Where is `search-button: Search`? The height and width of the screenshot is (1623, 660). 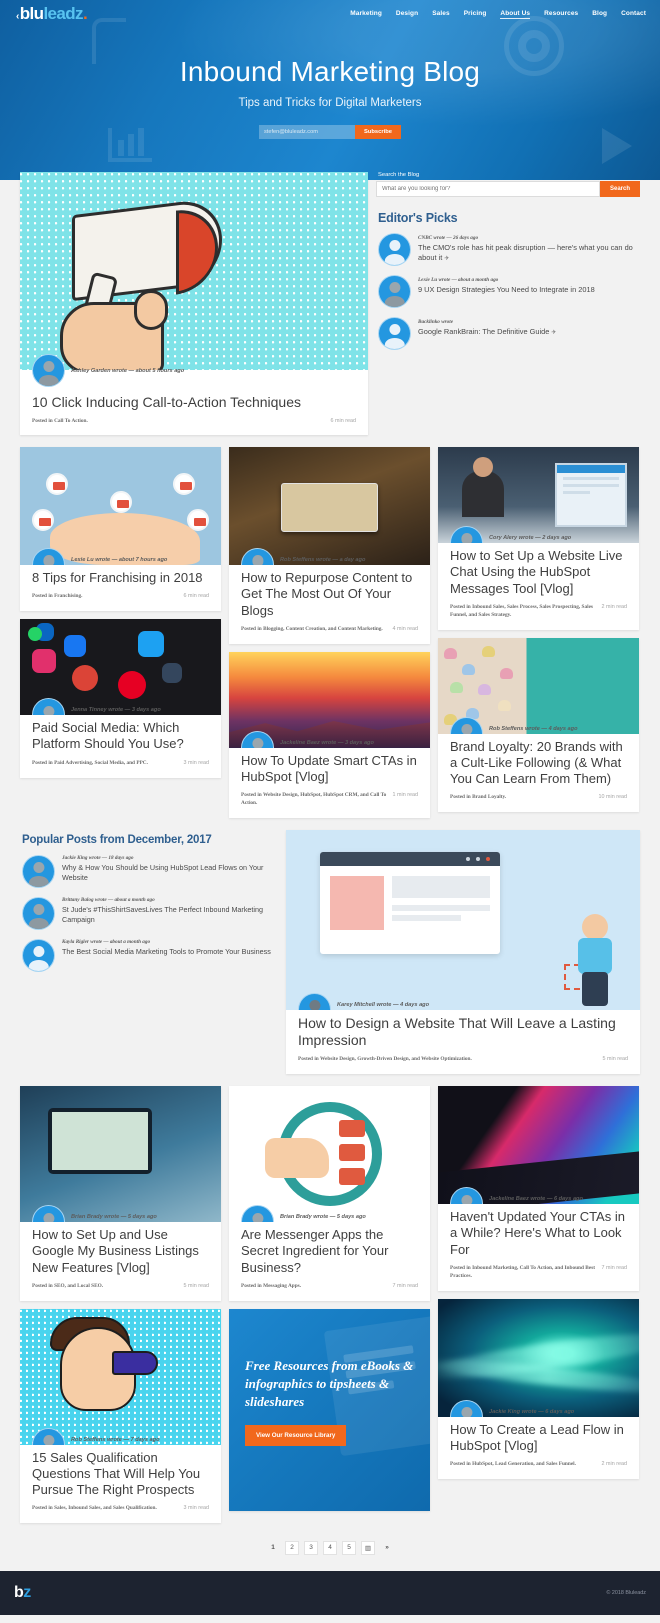
search-button: Search is located at coordinates (619, 189).